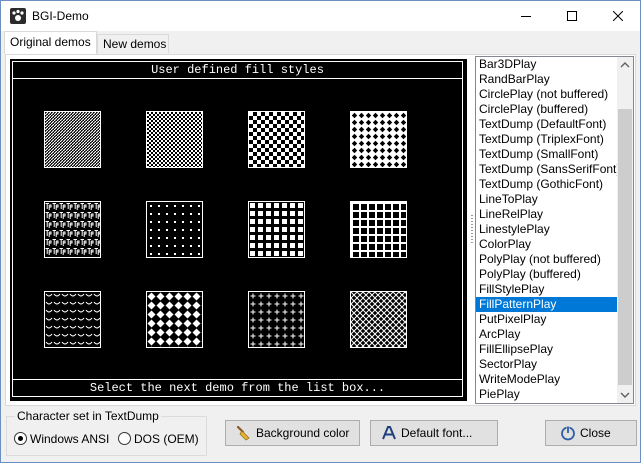 Image resolution: width=641 pixels, height=463 pixels. What do you see at coordinates (595, 433) in the screenshot?
I see `button-label: Close` at bounding box center [595, 433].